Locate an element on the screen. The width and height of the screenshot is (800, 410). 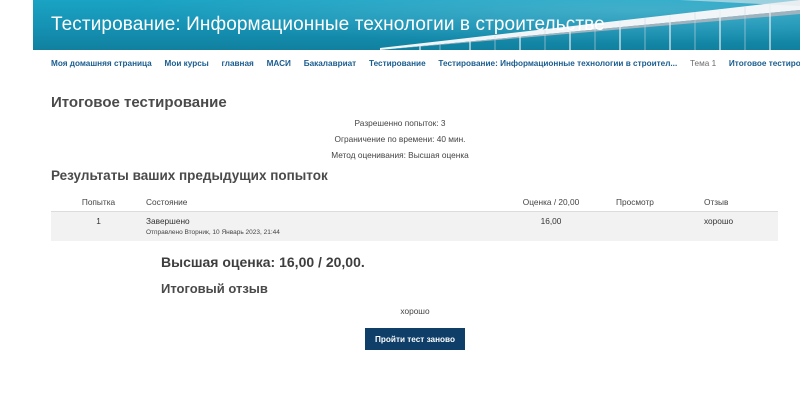
col-attempt: Попытка is located at coordinates (98, 202).